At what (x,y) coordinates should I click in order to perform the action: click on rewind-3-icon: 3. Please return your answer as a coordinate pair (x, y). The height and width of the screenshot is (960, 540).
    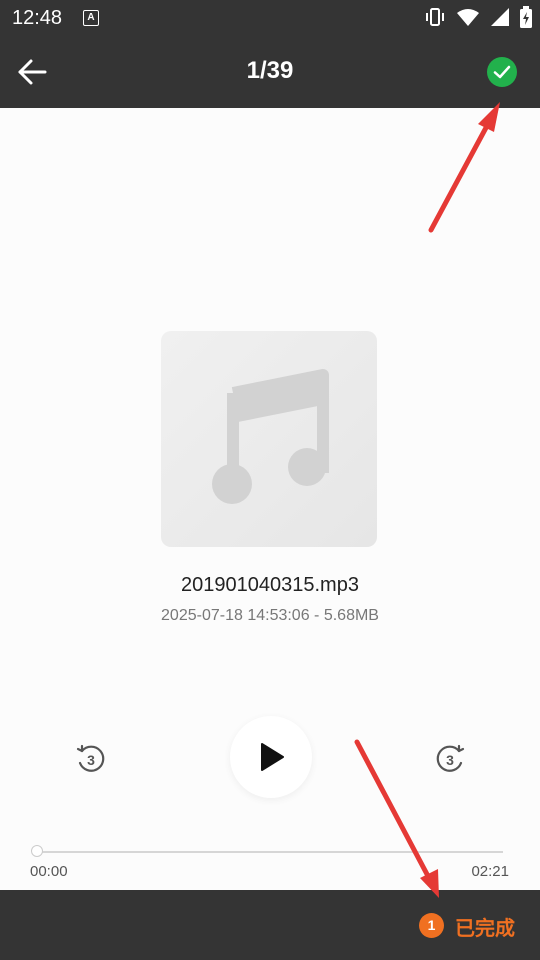
    Looking at the image, I should click on (90, 758).